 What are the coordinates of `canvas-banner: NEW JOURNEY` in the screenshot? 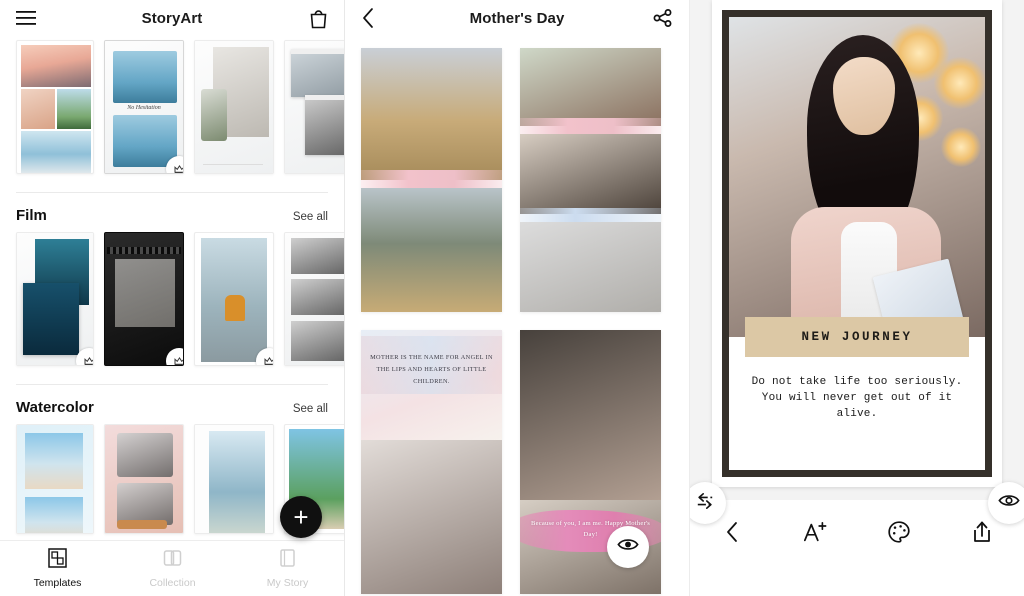 It's located at (857, 337).